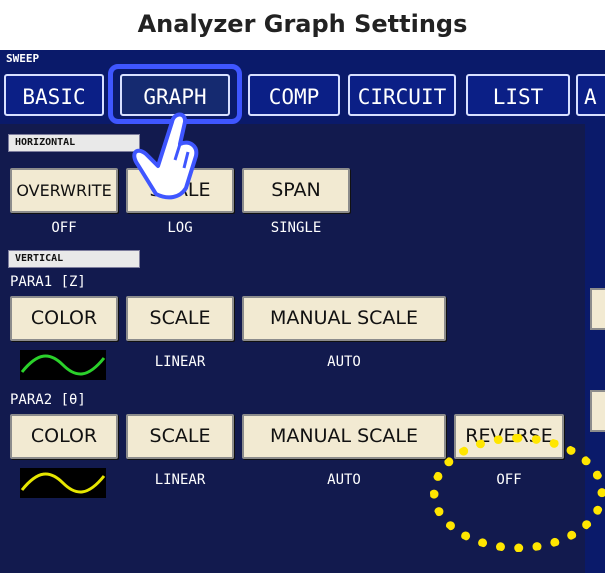 This screenshot has height=573, width=605. Describe the element at coordinates (74, 143) in the screenshot. I see `horizontal-section-label: HORIZONTAL` at that location.